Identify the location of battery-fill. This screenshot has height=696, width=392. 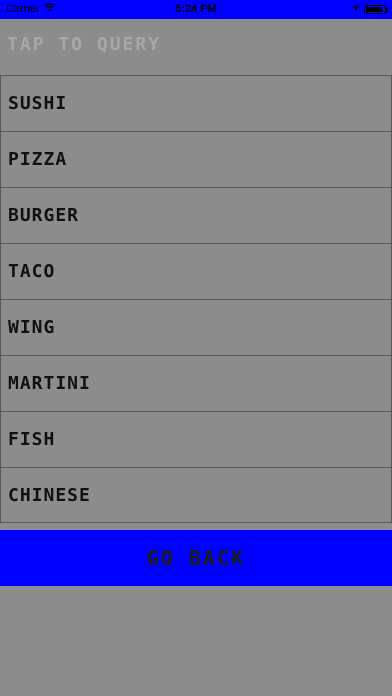
(374, 9).